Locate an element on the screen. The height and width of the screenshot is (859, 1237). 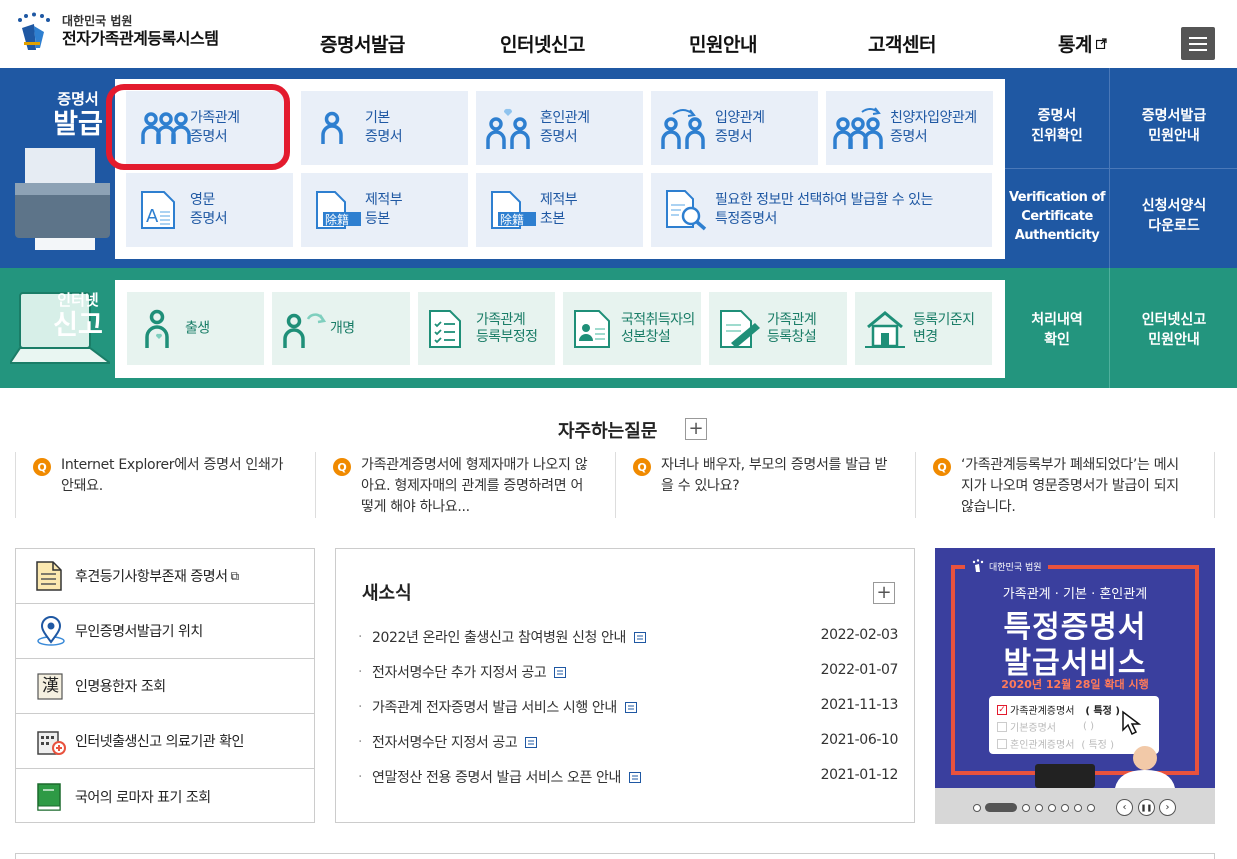
faq-more-button: + is located at coordinates (696, 429).